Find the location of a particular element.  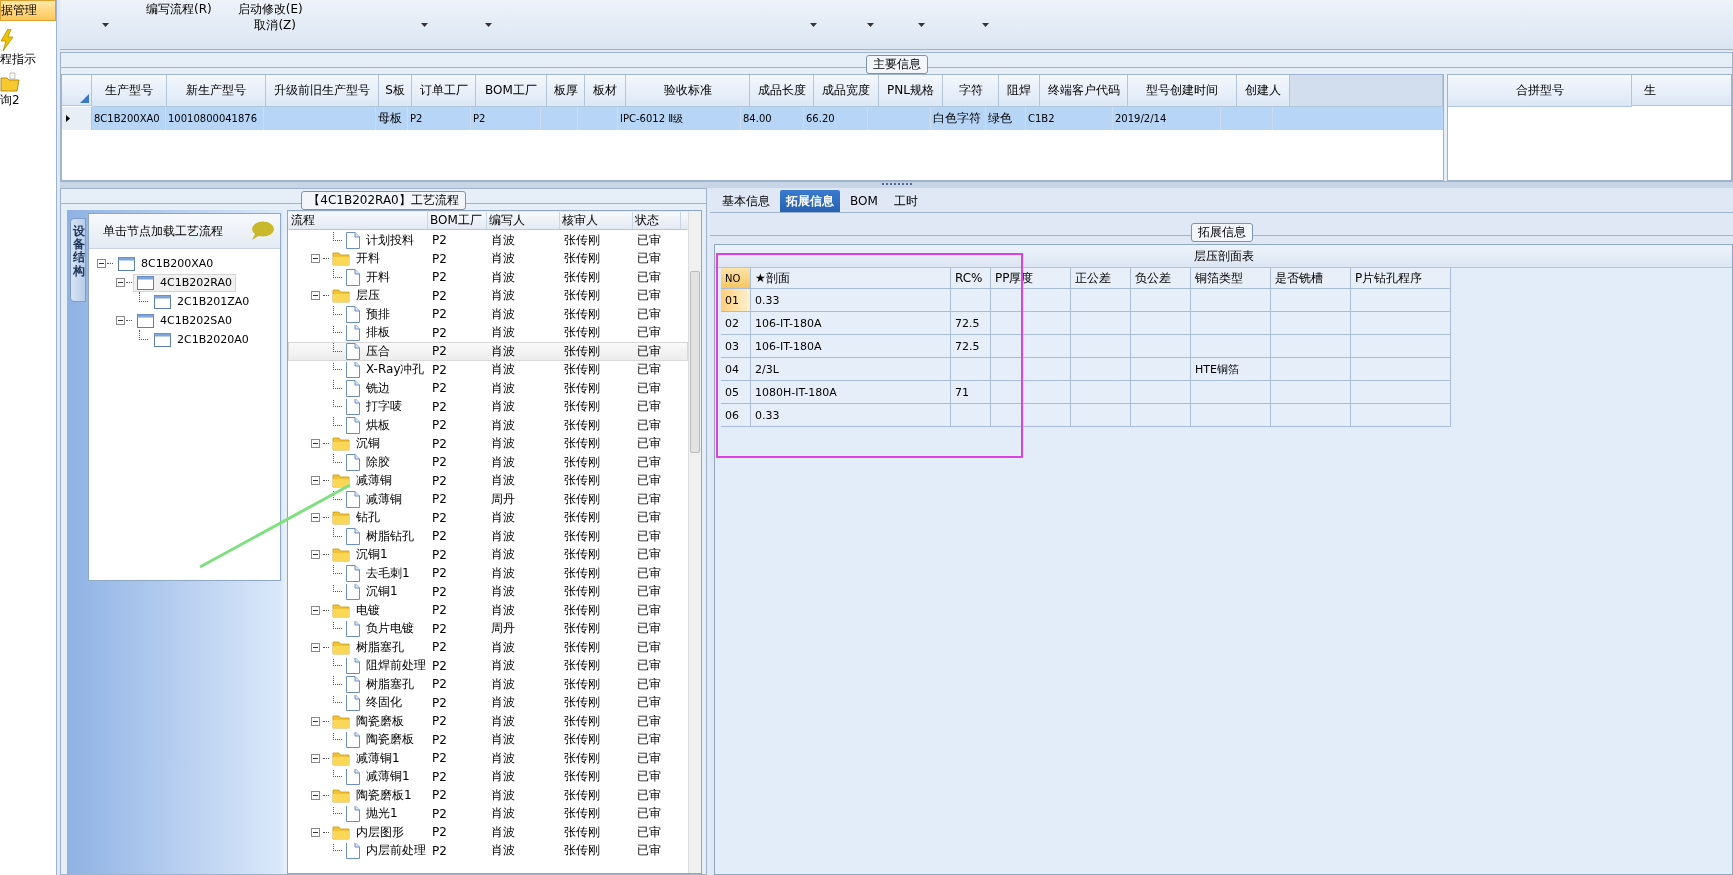

nav-item: 询2 is located at coordinates (28, 92).